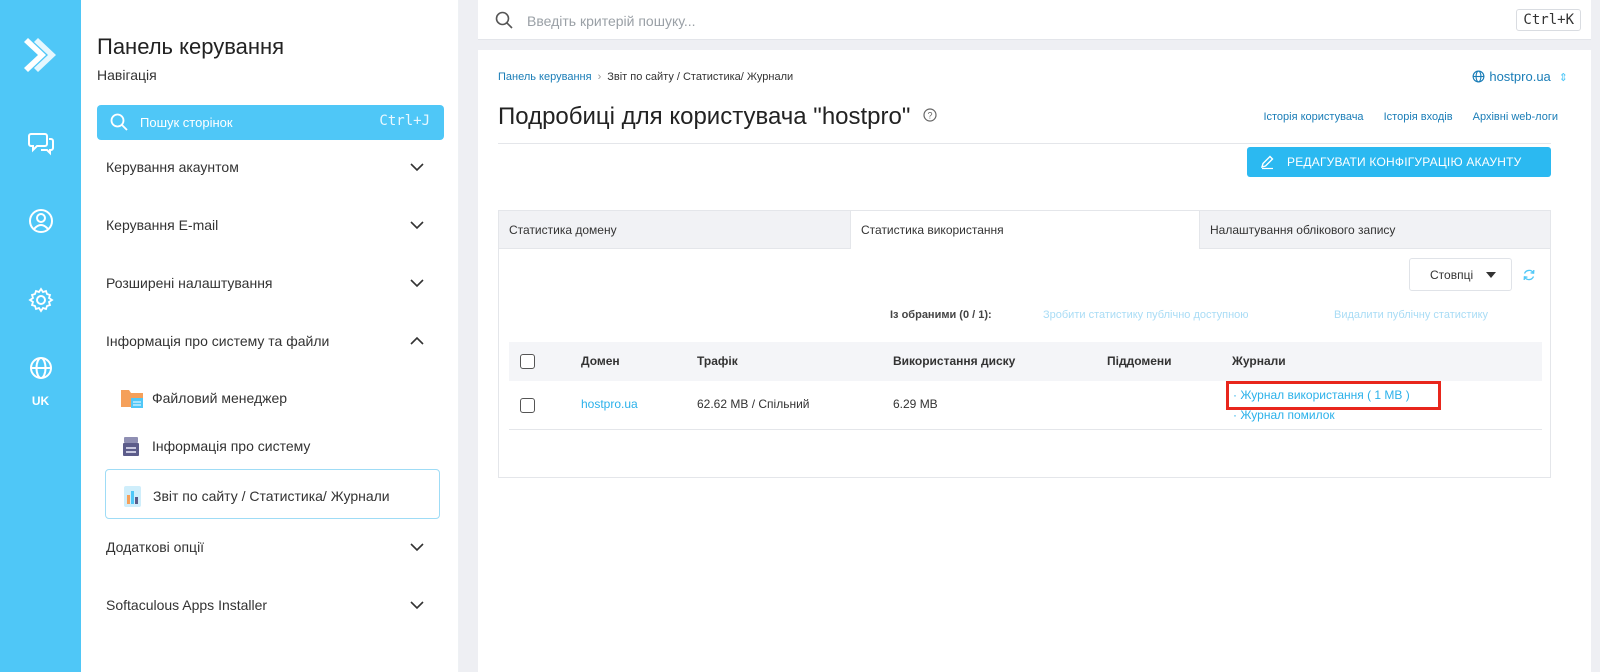 The image size is (1600, 672). What do you see at coordinates (1404, 162) in the screenshot?
I see `edit-account-config-label: РЕДАГУВАТИ КОНФІГУРАЦІЮ АКАУНТУ` at bounding box center [1404, 162].